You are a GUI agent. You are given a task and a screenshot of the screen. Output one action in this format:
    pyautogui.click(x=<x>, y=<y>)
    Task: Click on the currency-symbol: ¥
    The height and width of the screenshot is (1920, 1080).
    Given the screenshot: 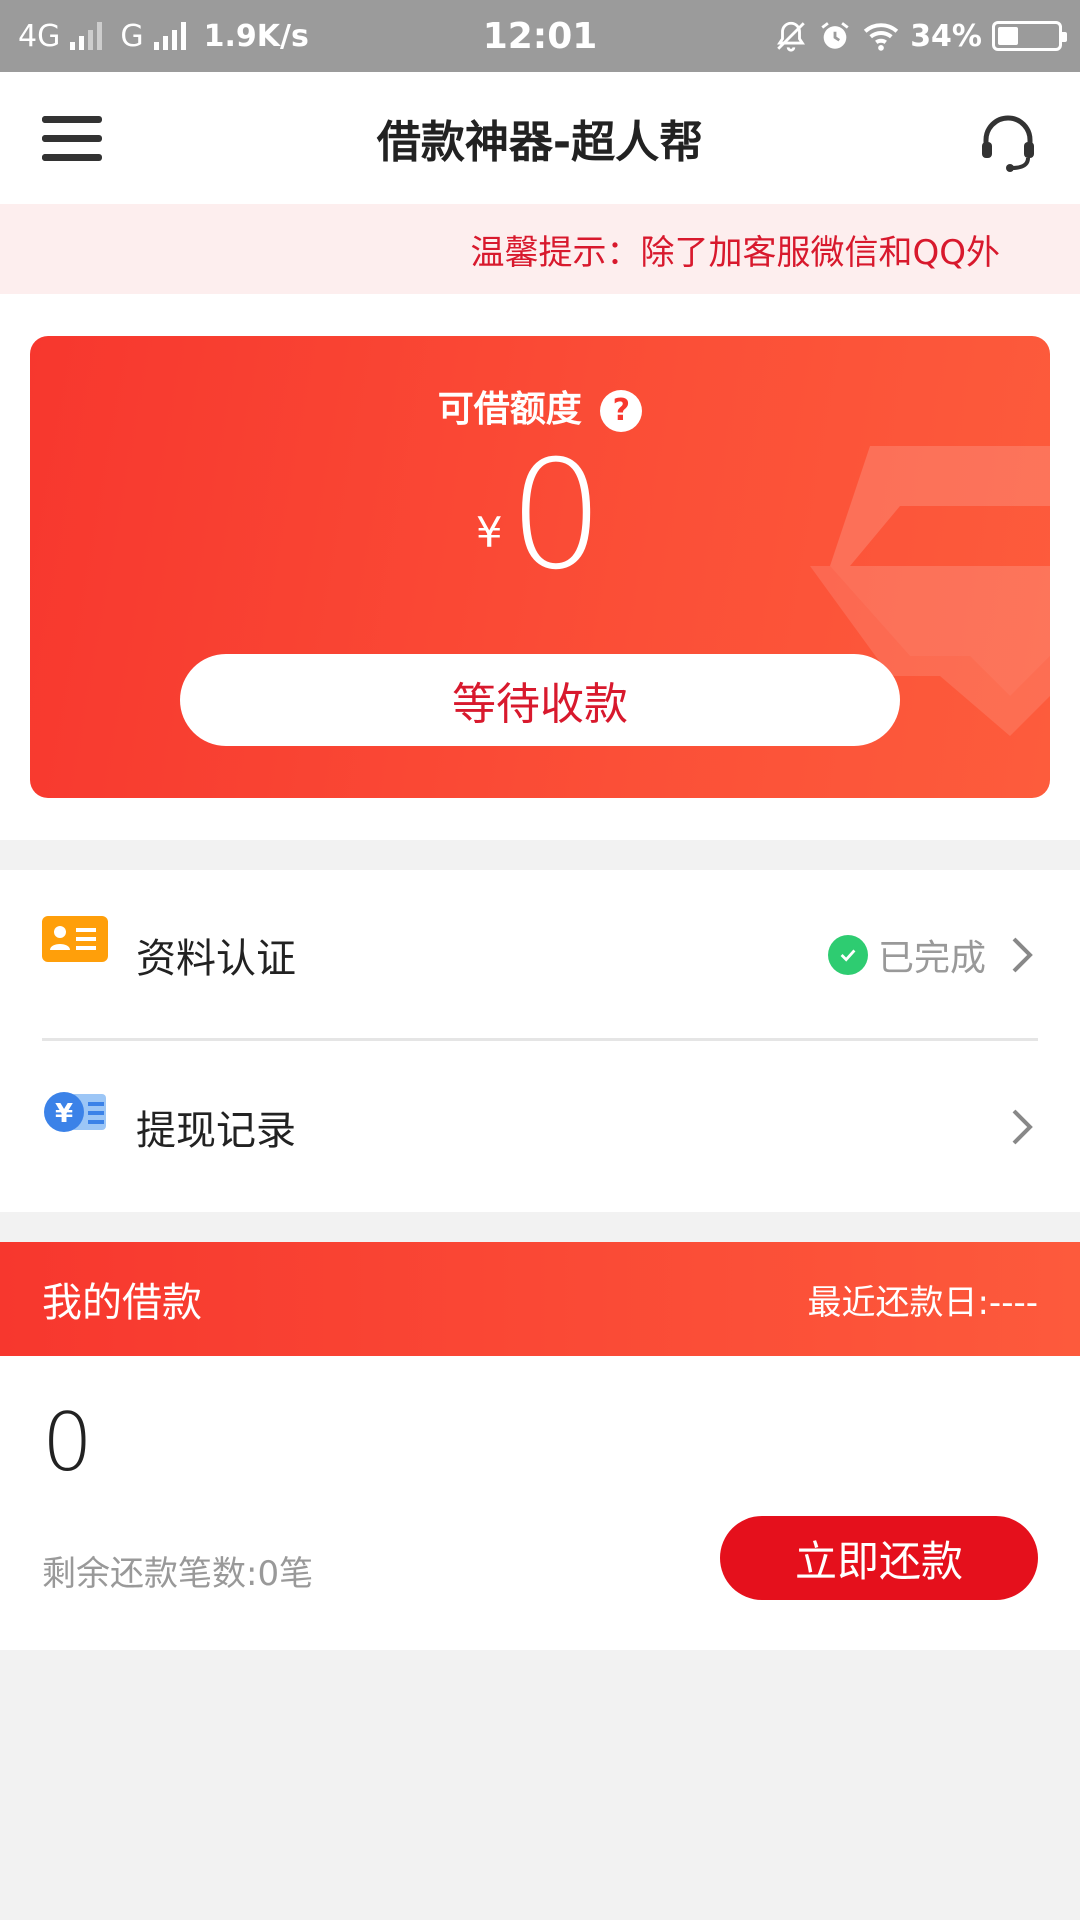 What is the action you would take?
    pyautogui.click(x=489, y=532)
    